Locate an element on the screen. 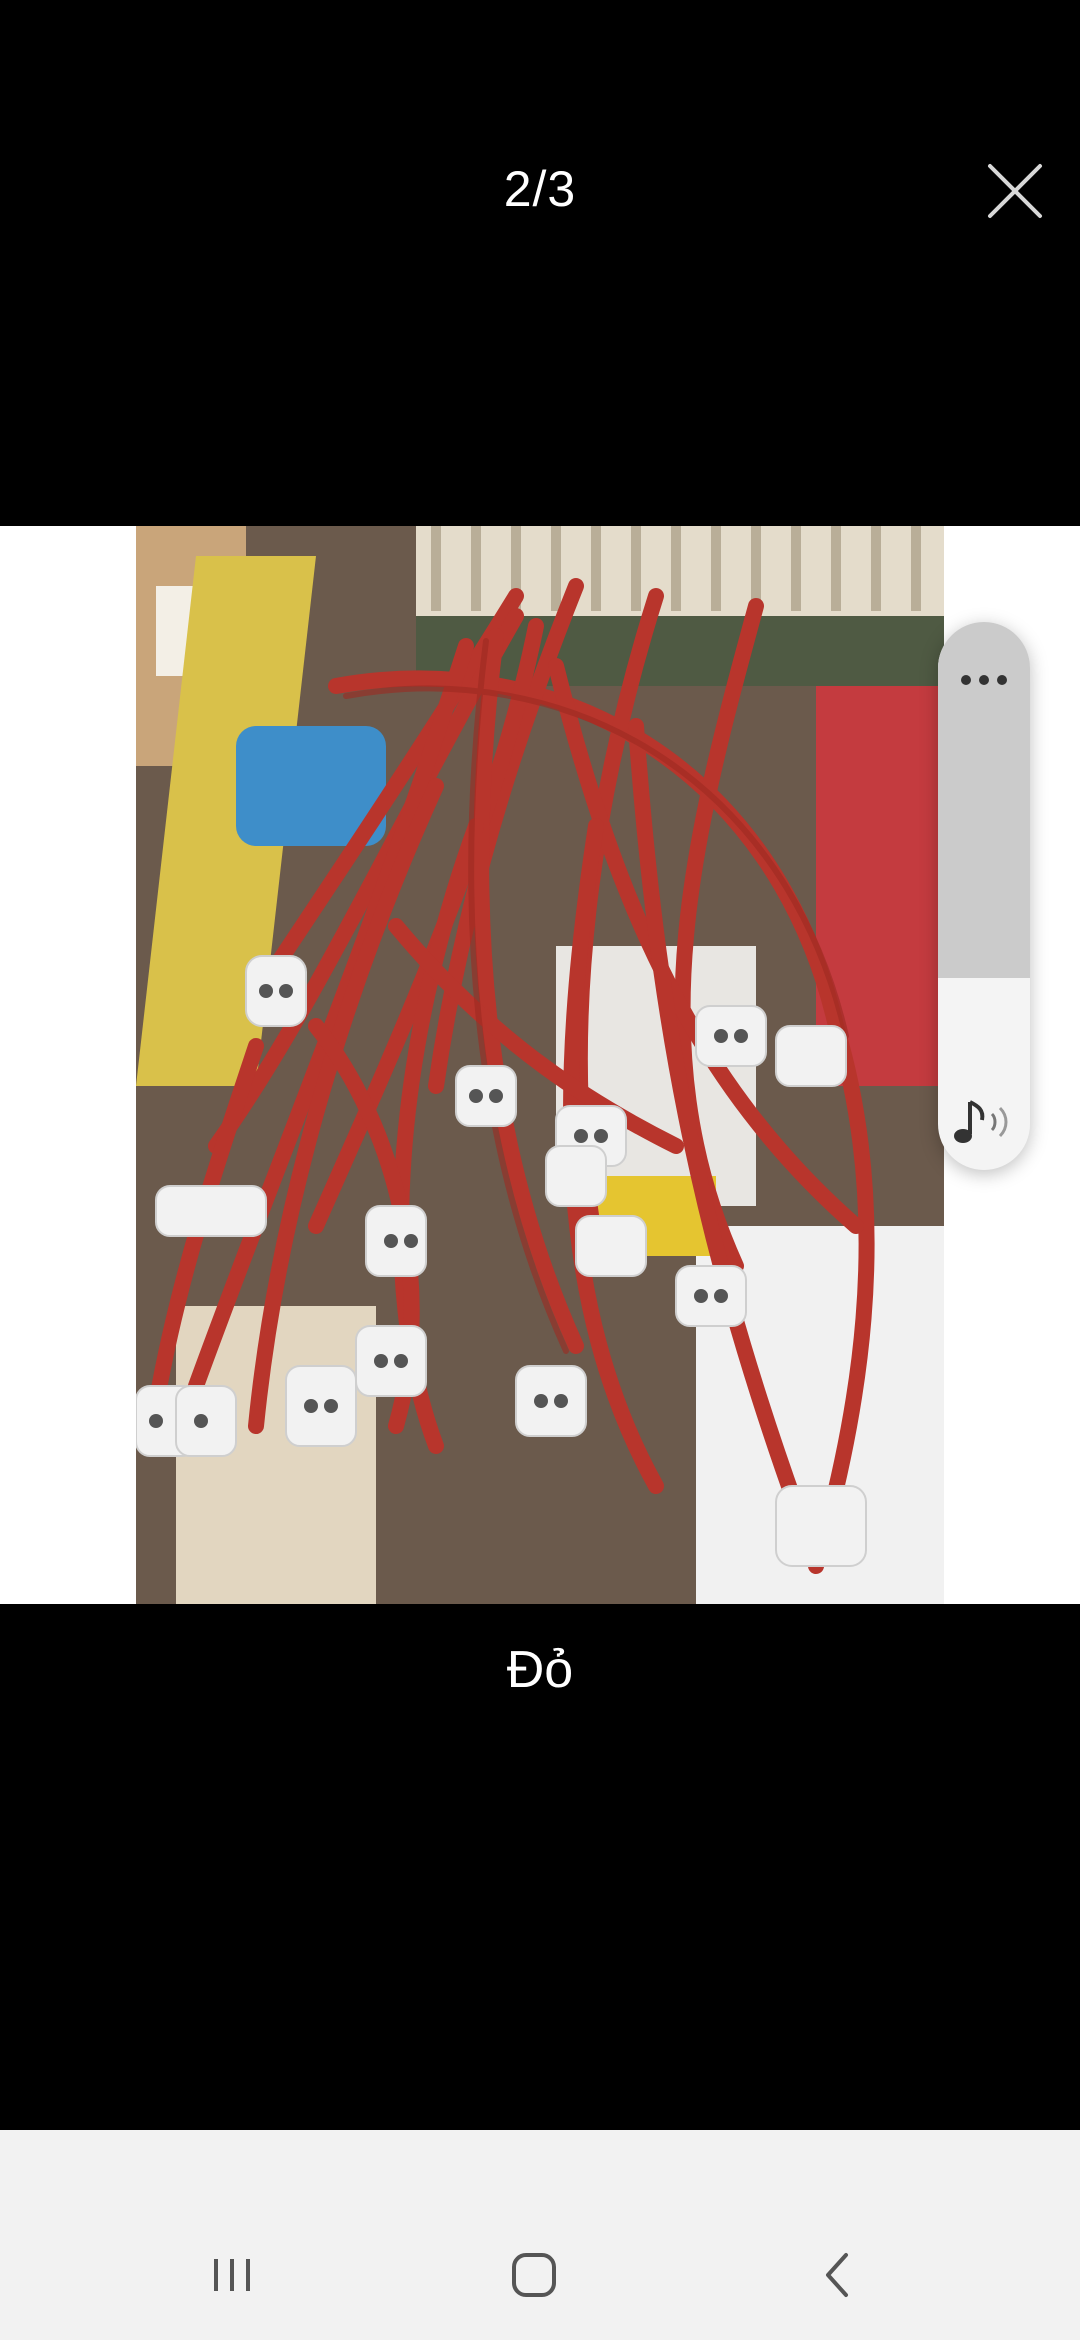 Image resolution: width=1080 pixels, height=2340 pixels. sound-button is located at coordinates (984, 1122).